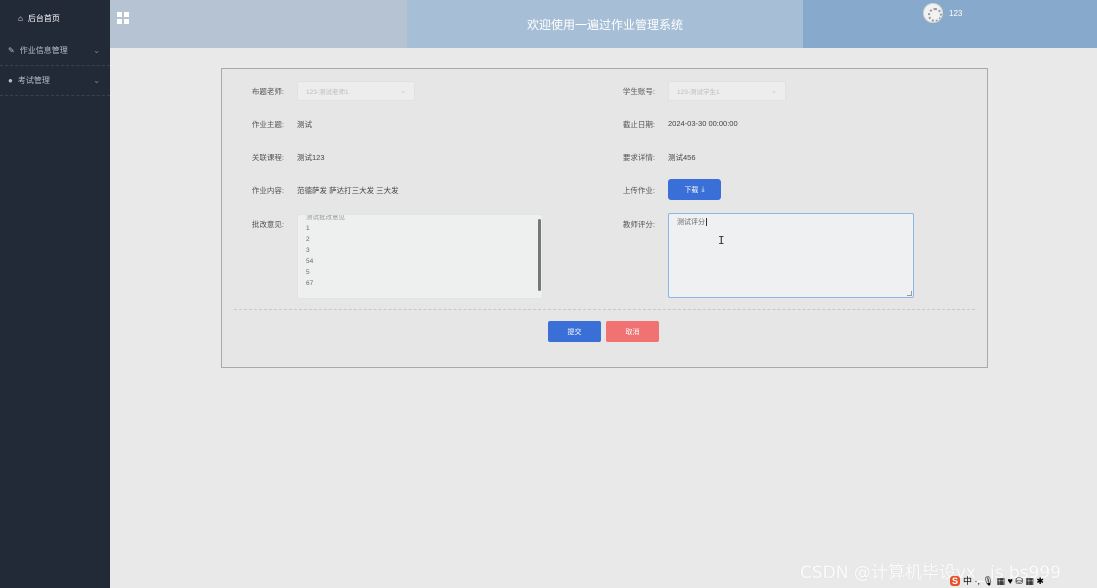  What do you see at coordinates (258, 24) in the screenshot?
I see `top-bar-left` at bounding box center [258, 24].